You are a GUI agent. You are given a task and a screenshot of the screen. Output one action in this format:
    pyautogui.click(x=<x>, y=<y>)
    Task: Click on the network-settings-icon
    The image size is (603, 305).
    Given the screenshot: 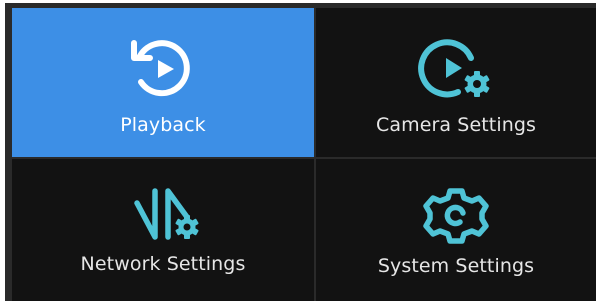 What is the action you would take?
    pyautogui.click(x=166, y=214)
    